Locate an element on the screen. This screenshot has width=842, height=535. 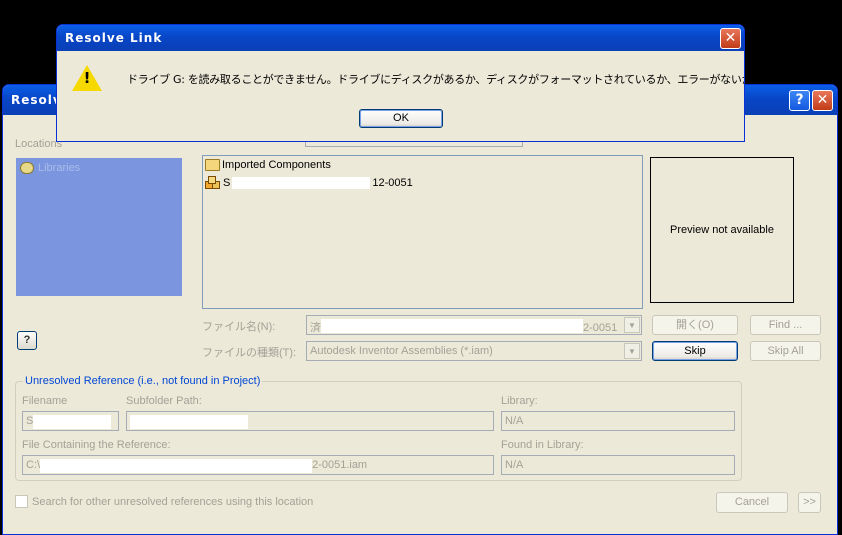
cancel-button: Cancel is located at coordinates (752, 502).